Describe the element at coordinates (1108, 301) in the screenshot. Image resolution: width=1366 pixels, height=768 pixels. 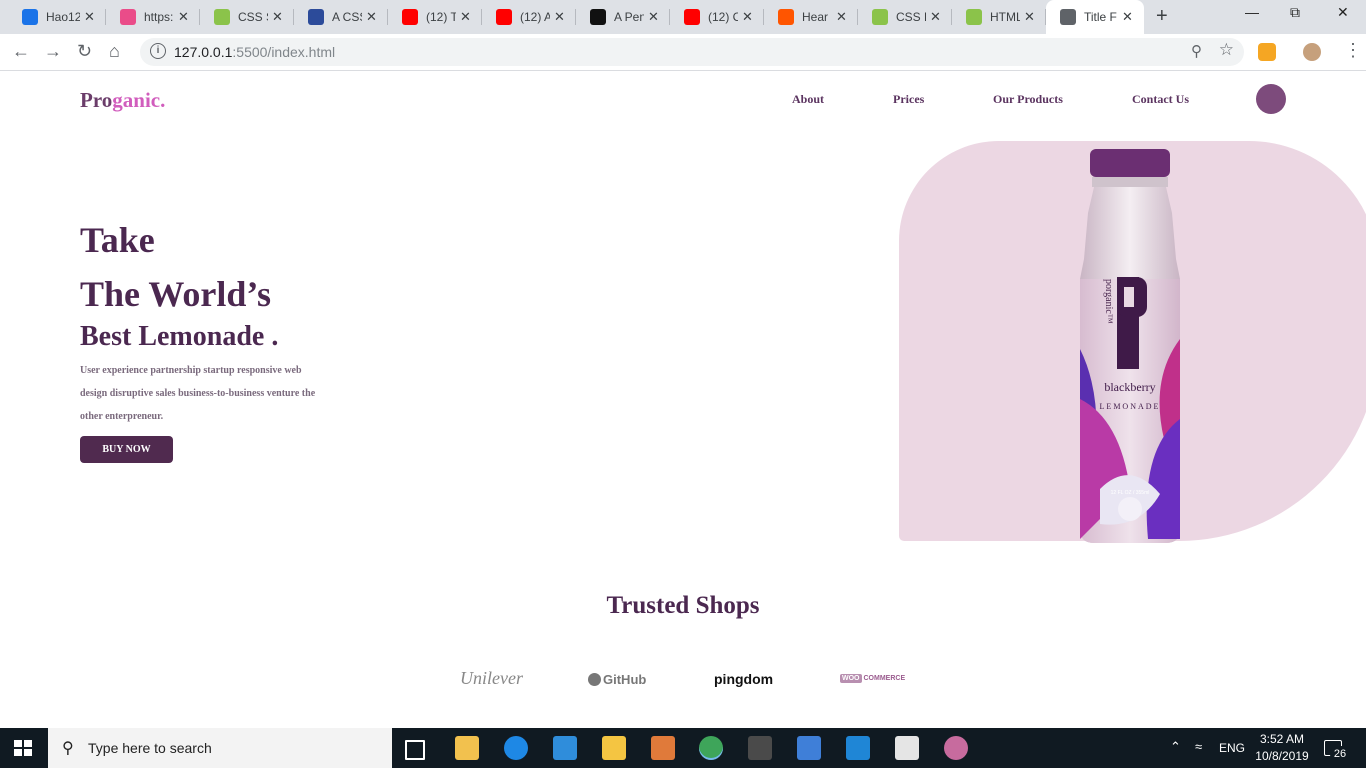
I see `bottle-brand-text: porganic™` at that location.